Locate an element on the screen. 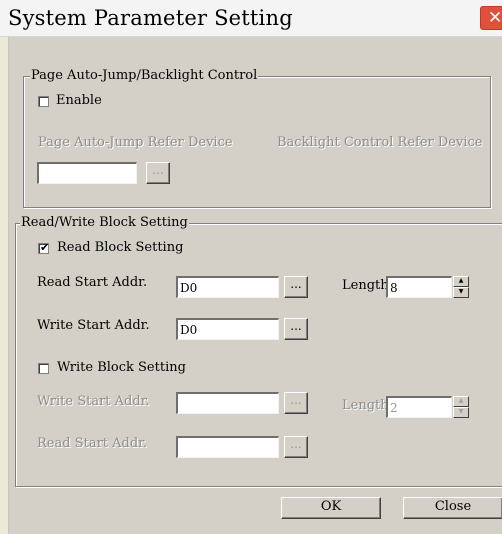 This screenshot has height=534, width=502. title-bar: System Parameter Setting ✕ is located at coordinates (251, 18).